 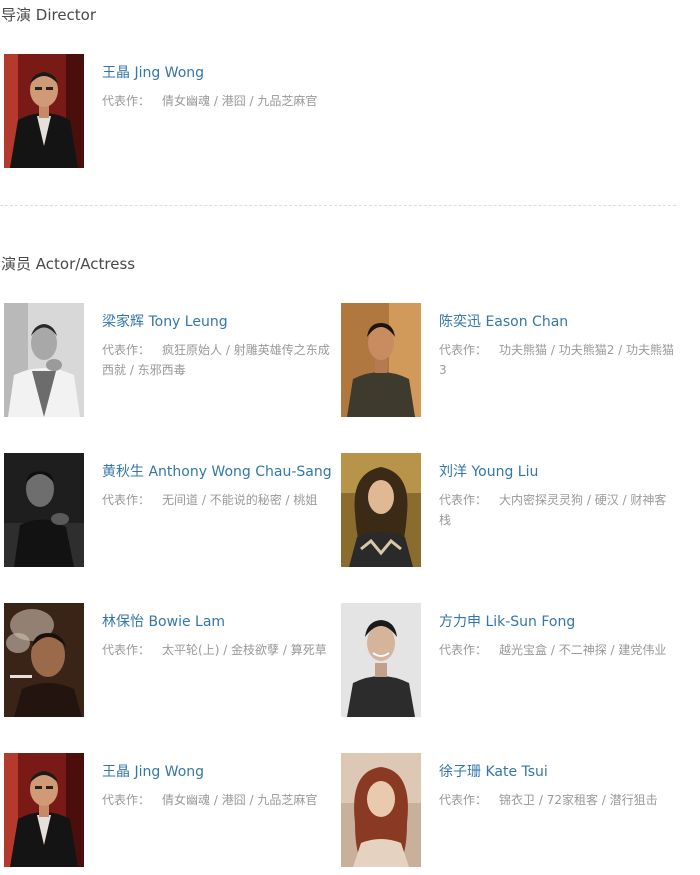 I want to click on actor-works: 代表作： 锦衣卫 / 72家租客 / 潜行狙击, so click(x=558, y=800).